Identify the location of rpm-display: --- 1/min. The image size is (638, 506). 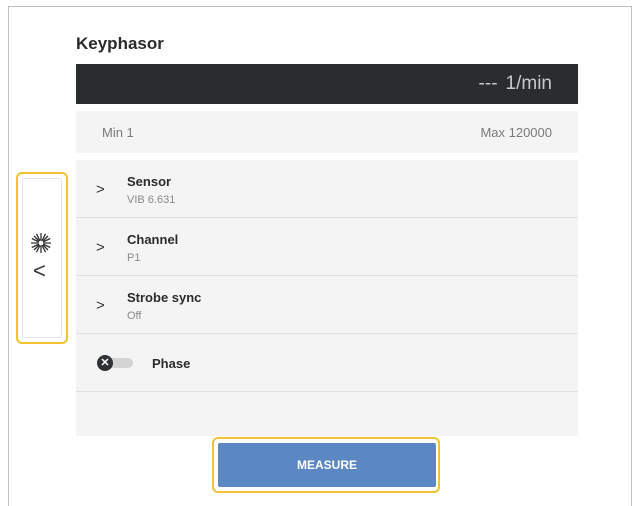
(327, 84).